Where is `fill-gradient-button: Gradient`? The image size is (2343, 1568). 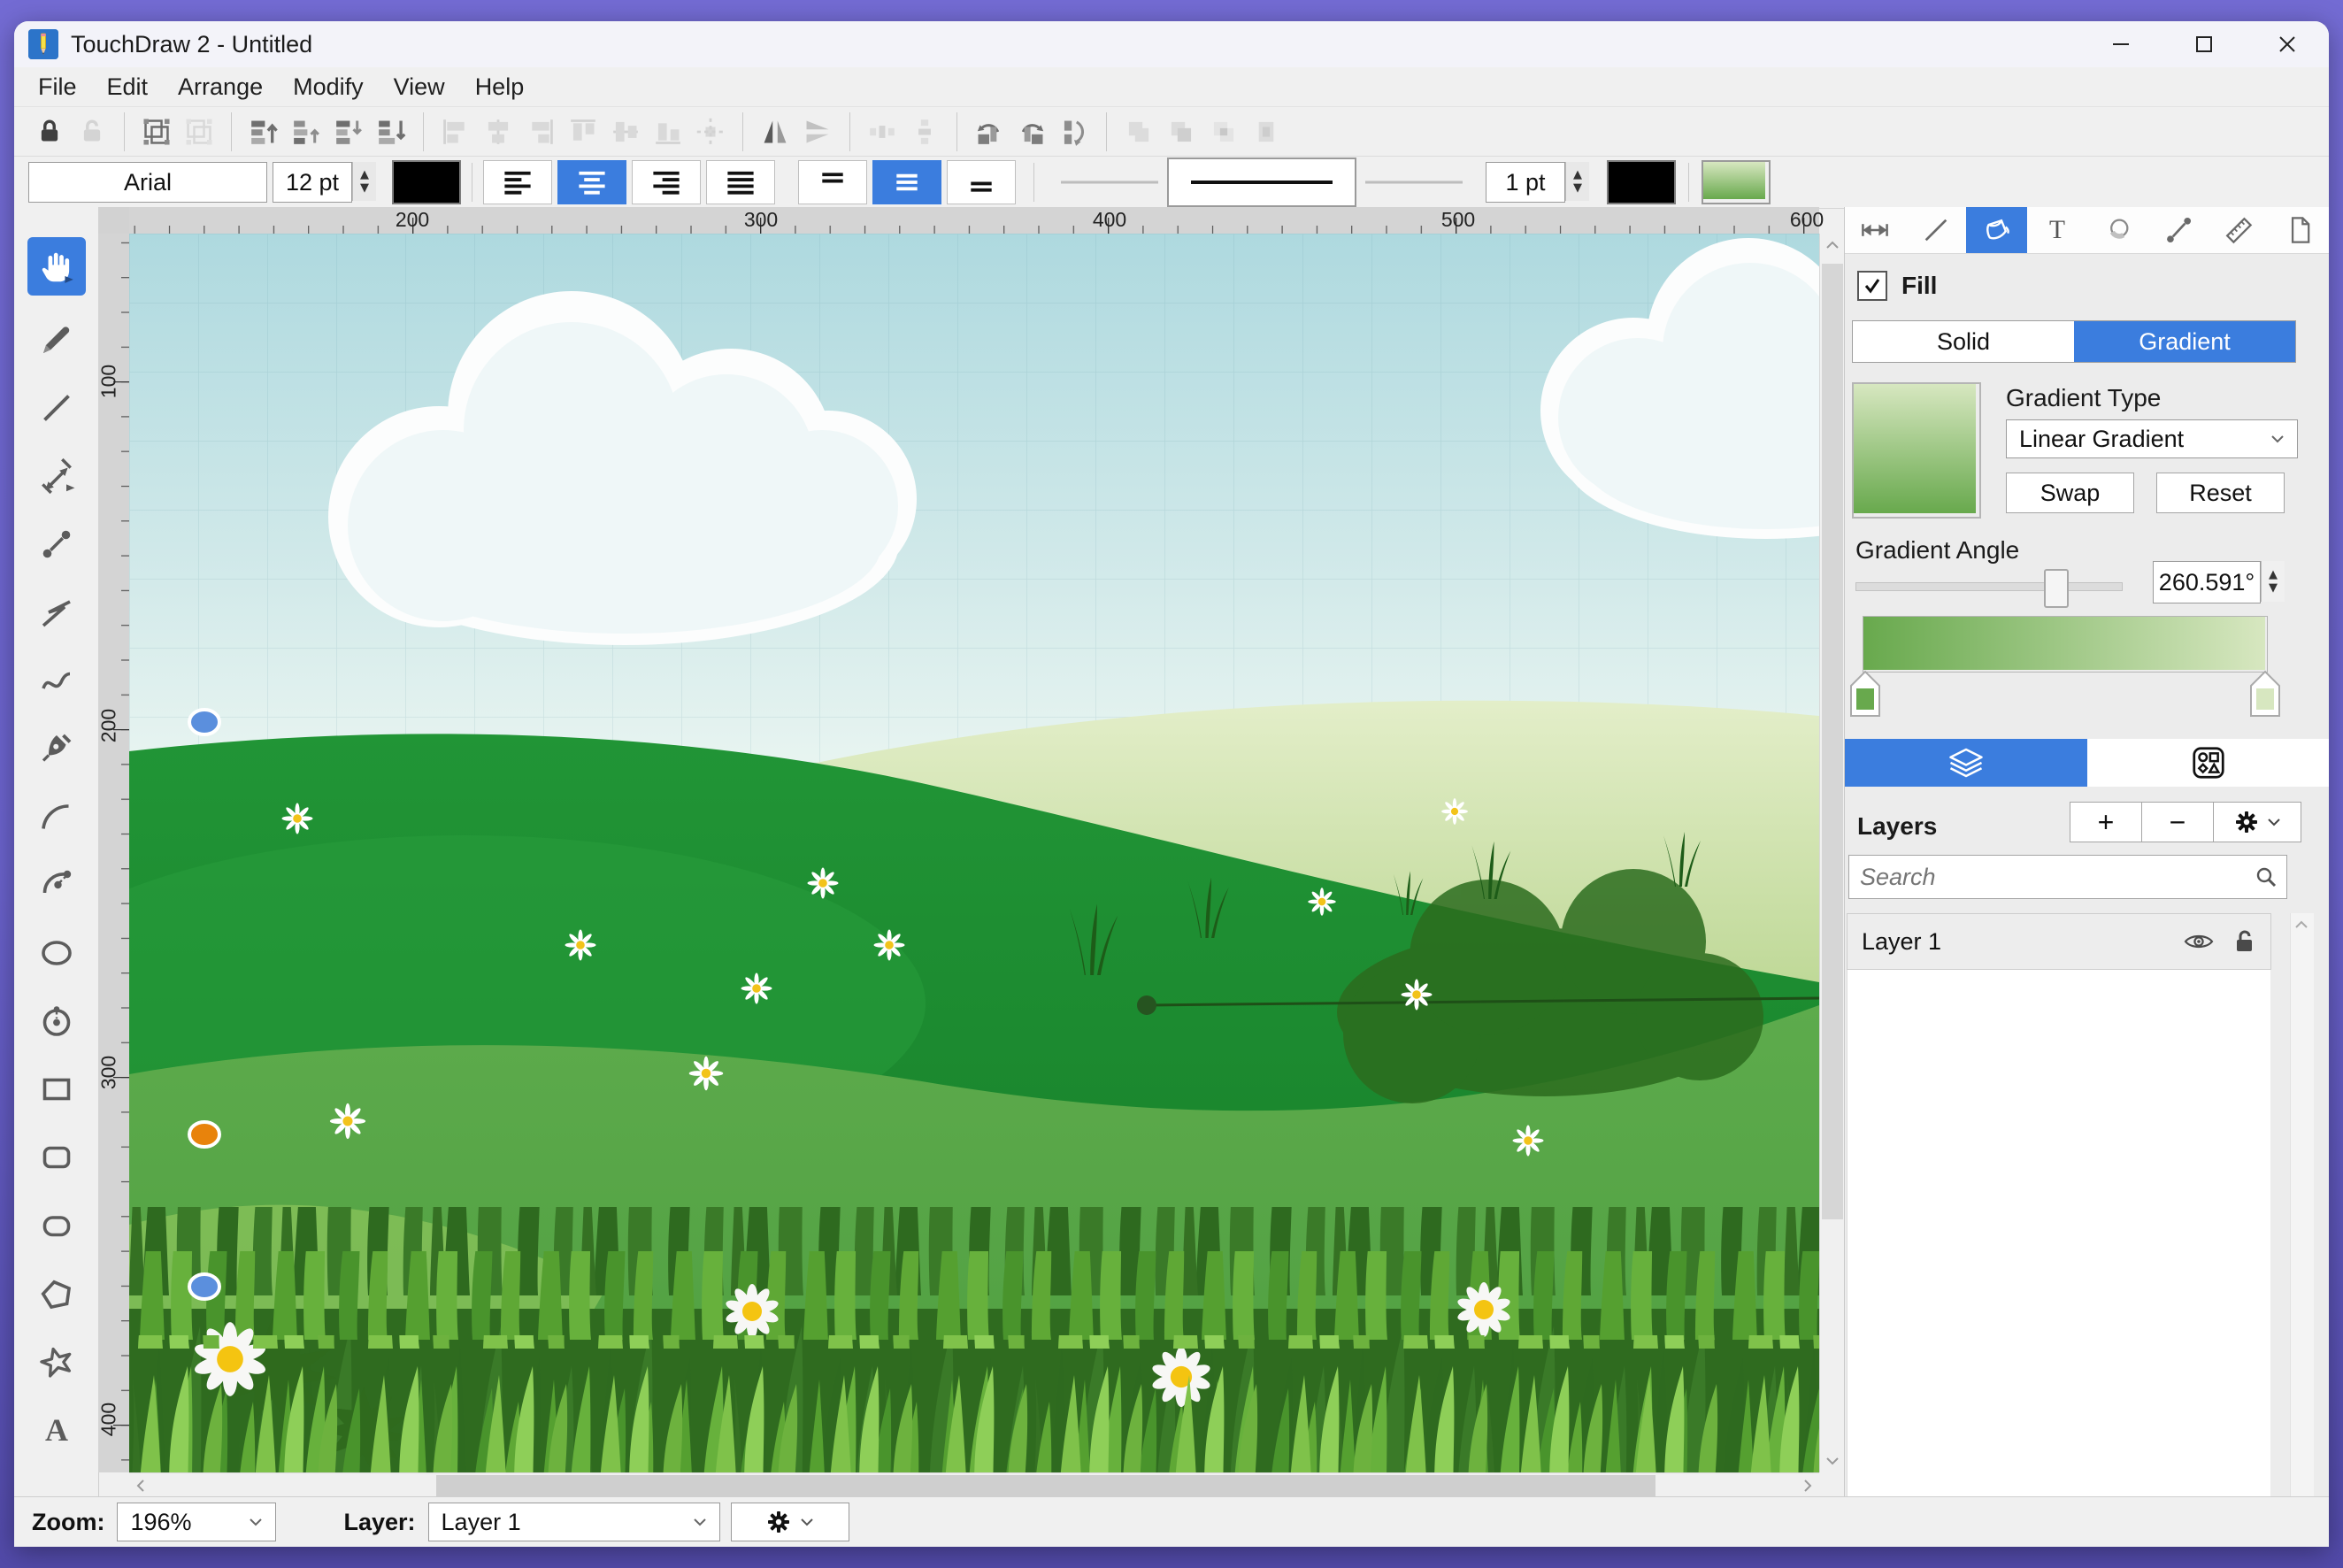
fill-gradient-button: Gradient is located at coordinates (2184, 341).